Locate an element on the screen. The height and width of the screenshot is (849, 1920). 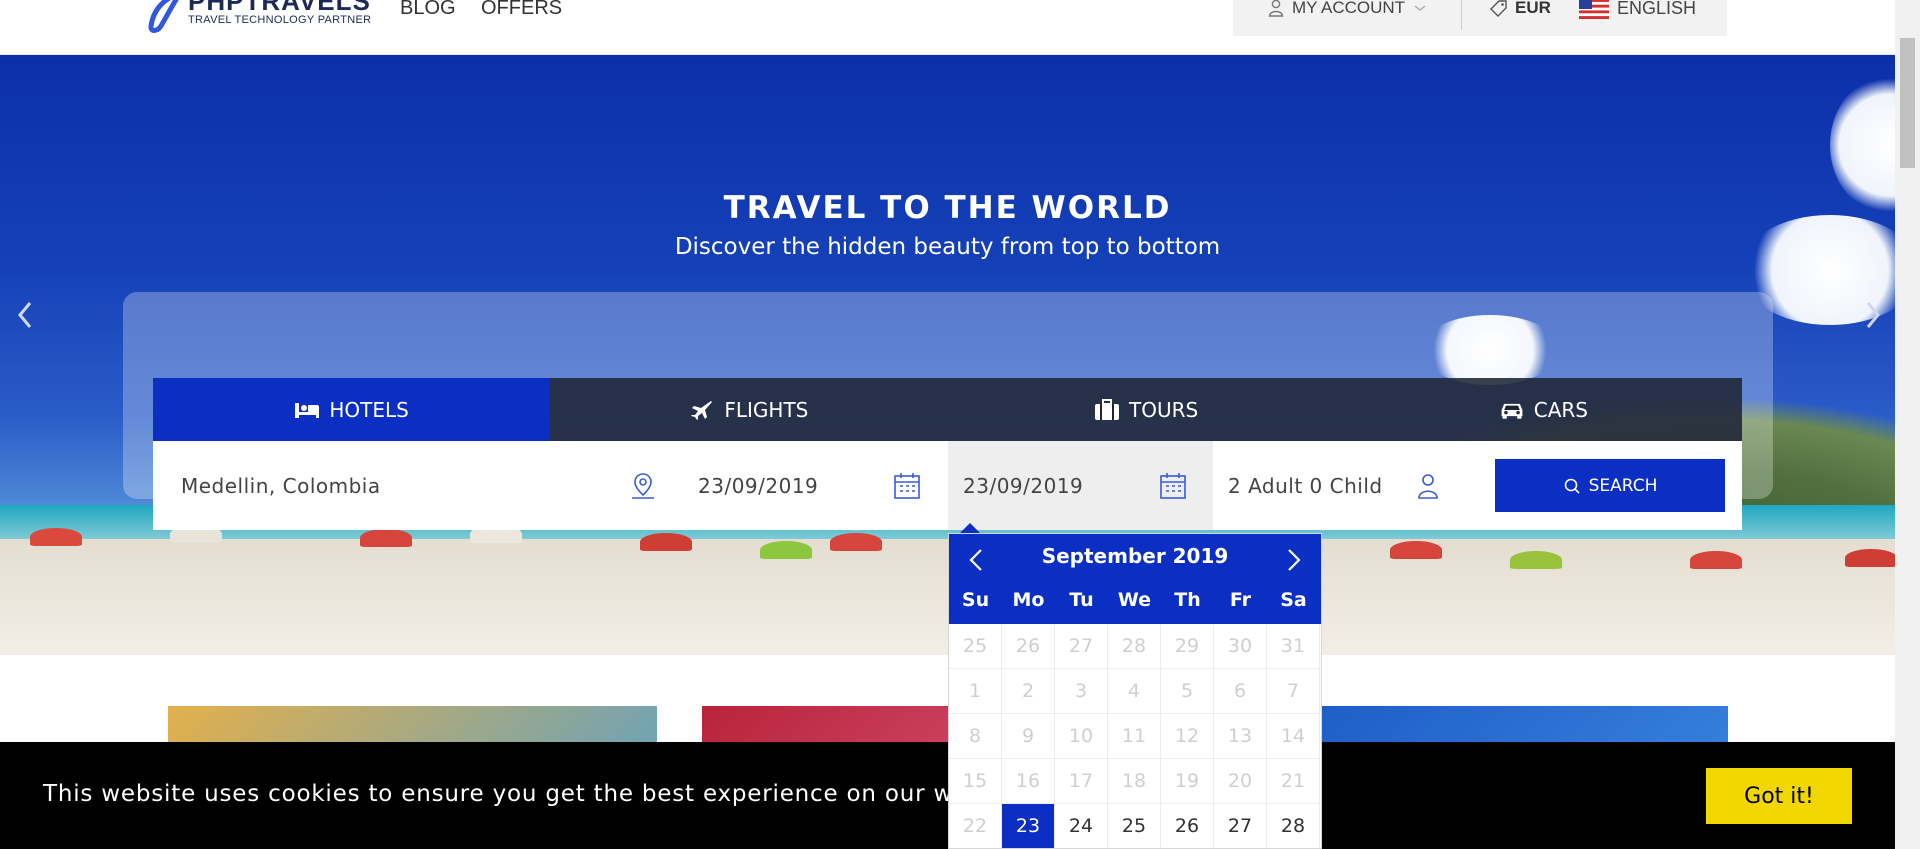
search-tabs: HOTELS FLIGHTS TOURS CARS is located at coordinates (947, 409).